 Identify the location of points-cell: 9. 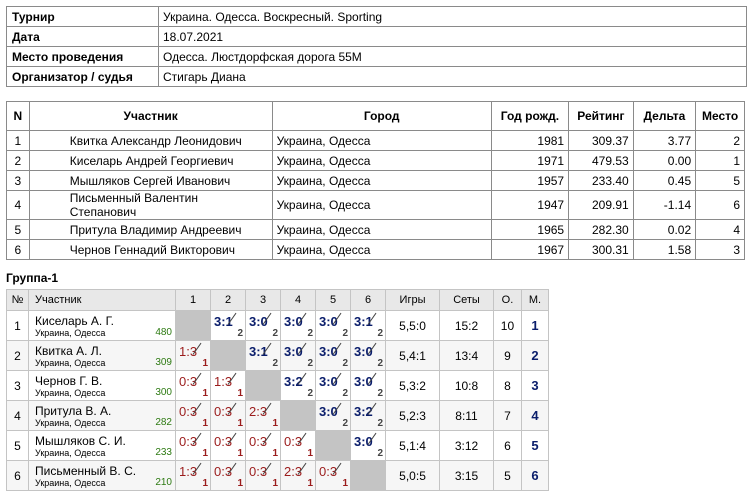
(507, 355).